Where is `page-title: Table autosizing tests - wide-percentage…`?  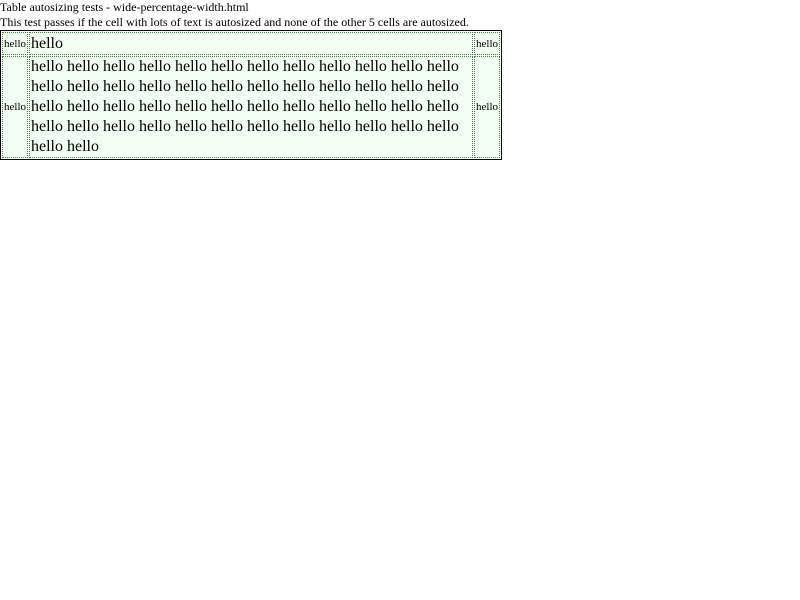 page-title: Table autosizing tests - wide-percentage… is located at coordinates (124, 7).